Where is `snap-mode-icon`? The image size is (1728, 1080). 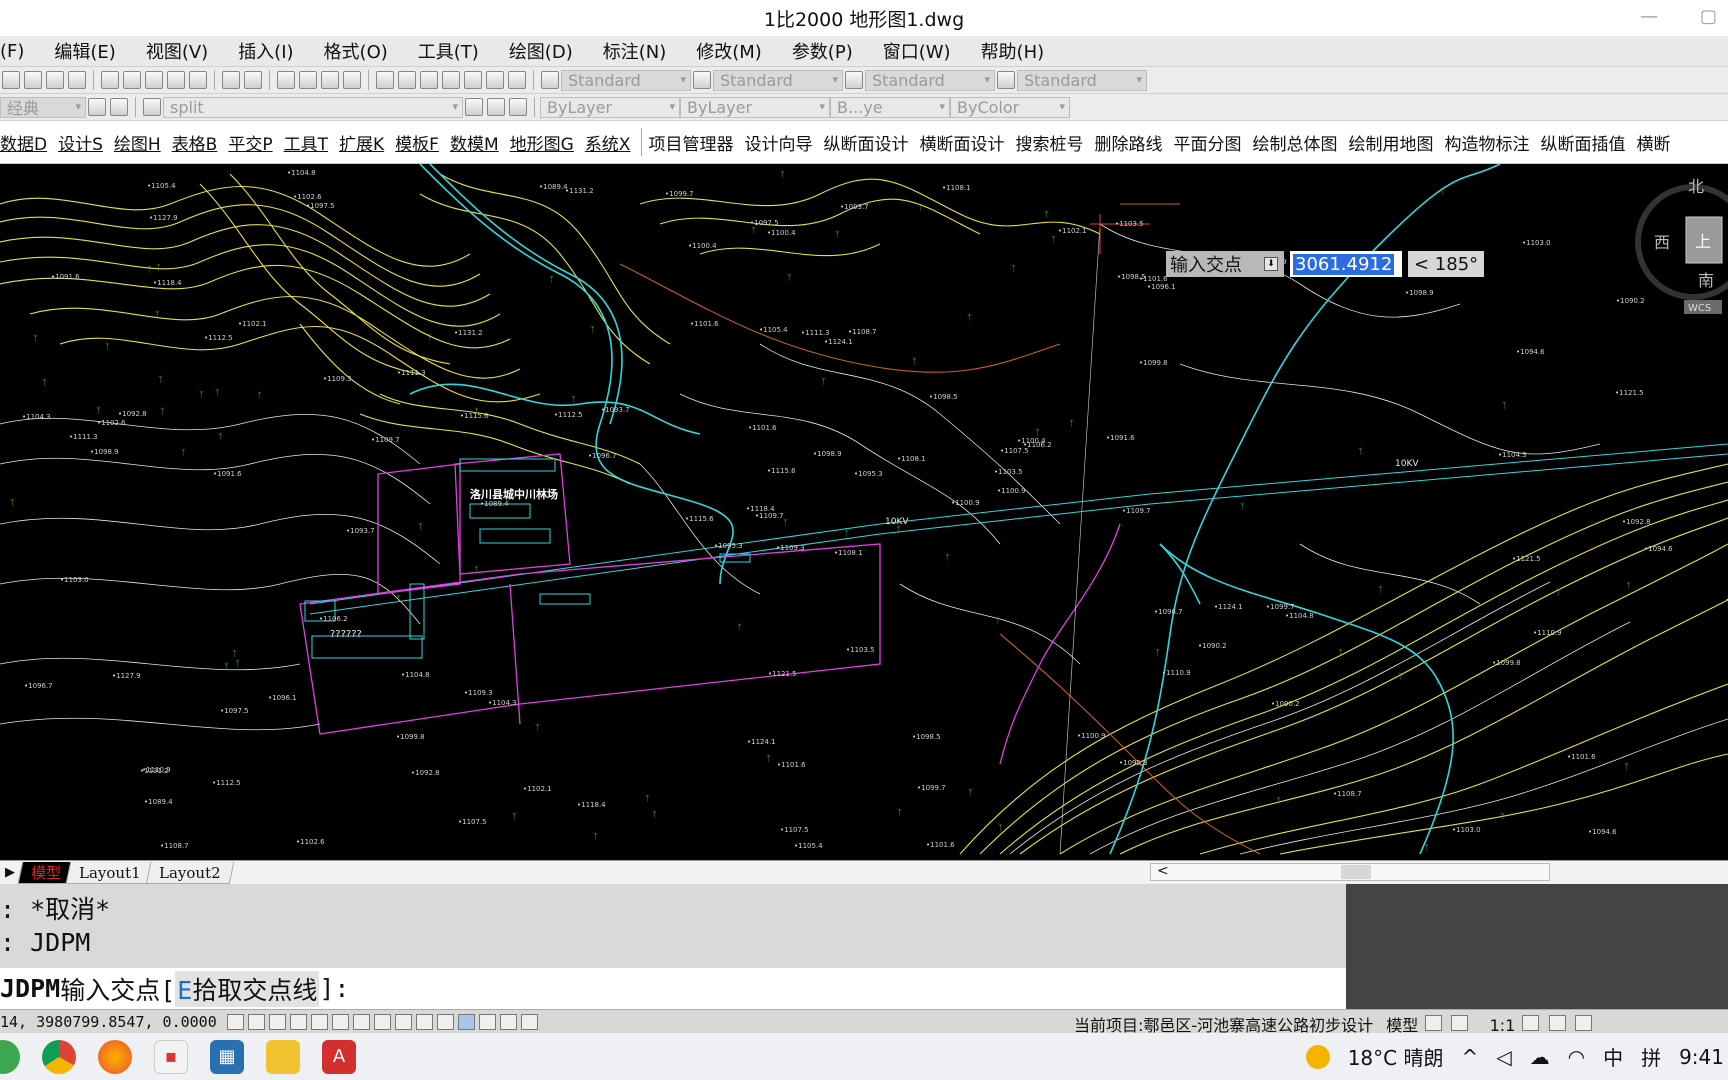 snap-mode-icon is located at coordinates (256, 1021).